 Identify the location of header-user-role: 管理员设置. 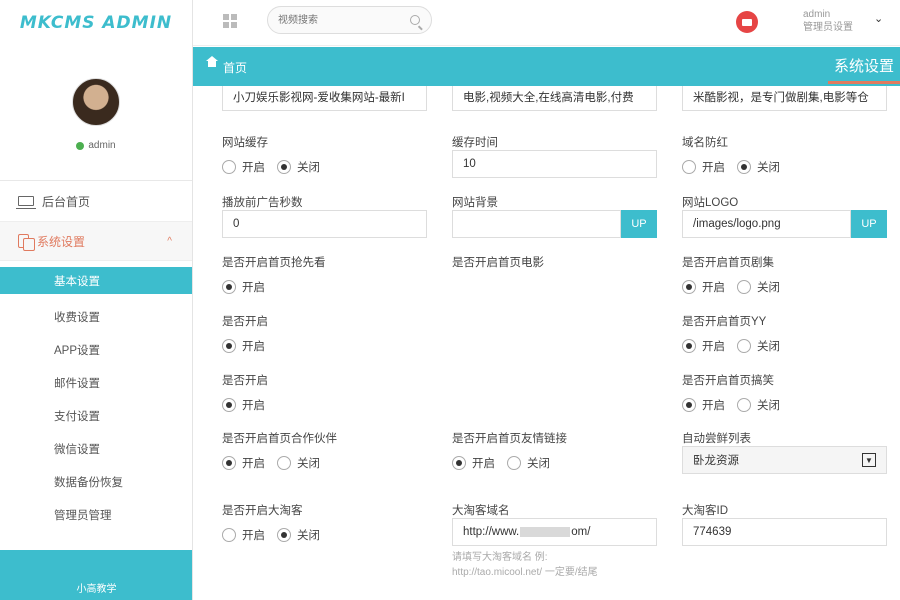
(828, 27).